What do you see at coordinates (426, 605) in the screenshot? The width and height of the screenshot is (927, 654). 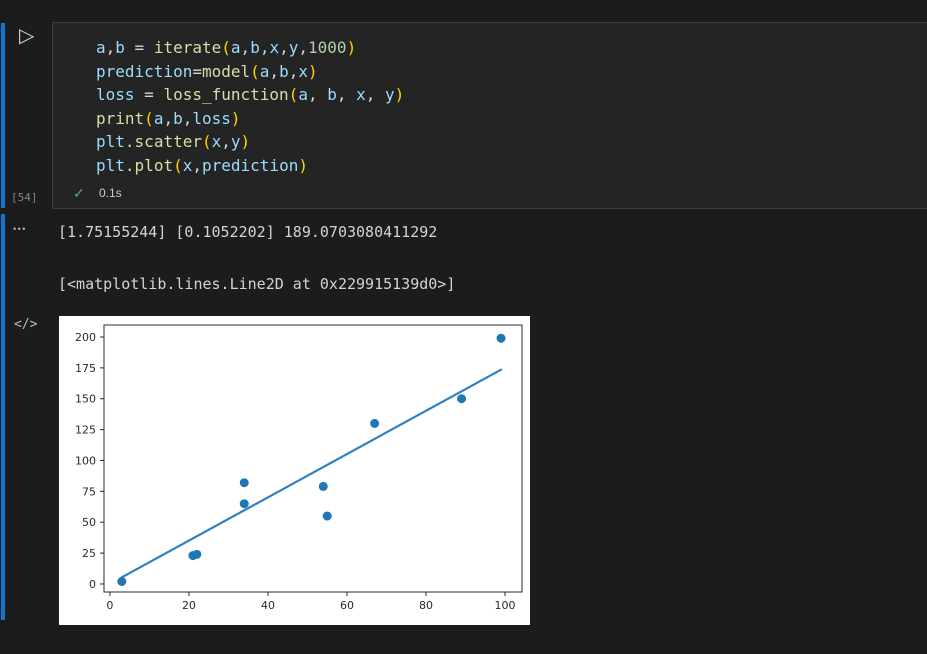 I see `x-tick-label: 80` at bounding box center [426, 605].